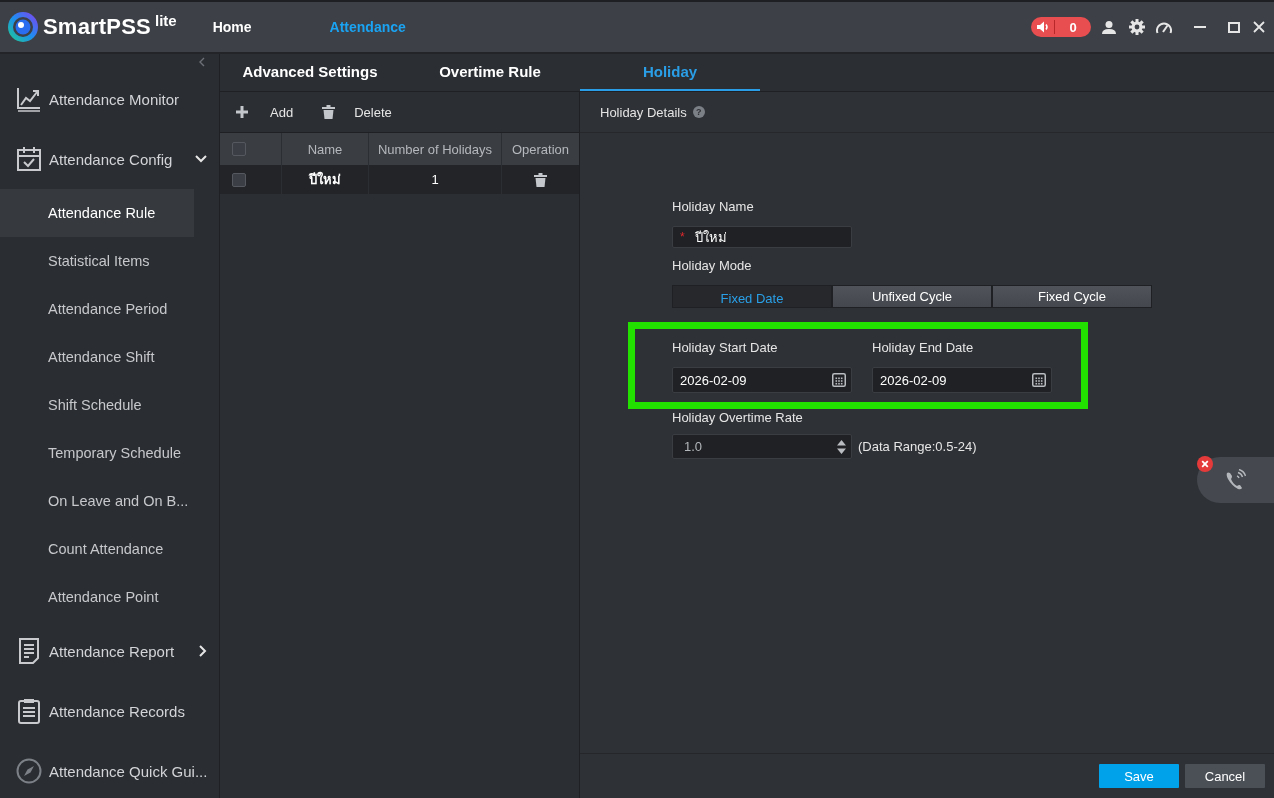 Image resolution: width=1274 pixels, height=798 pixels. What do you see at coordinates (917, 446) in the screenshot?
I see `range-hint: (Data Range:0.5-24)` at bounding box center [917, 446].